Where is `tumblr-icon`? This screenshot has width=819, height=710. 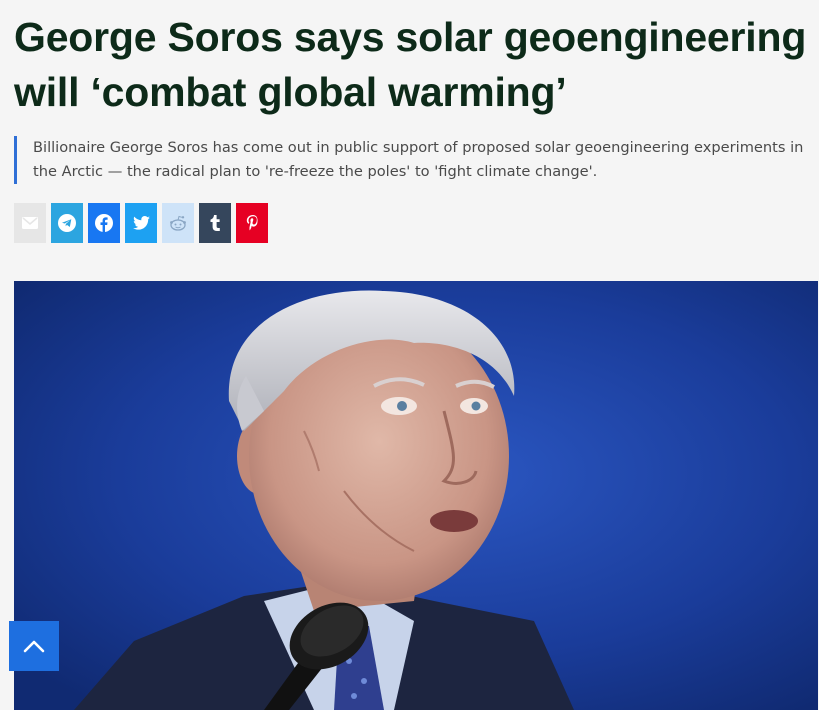
tumblr-icon is located at coordinates (215, 223).